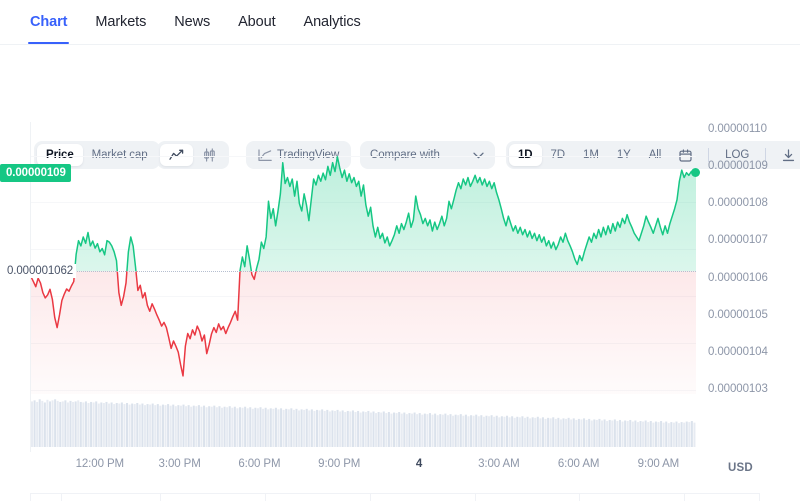  Describe the element at coordinates (658, 464) in the screenshot. I see `x-axis-tick: 9:00 AM` at that location.